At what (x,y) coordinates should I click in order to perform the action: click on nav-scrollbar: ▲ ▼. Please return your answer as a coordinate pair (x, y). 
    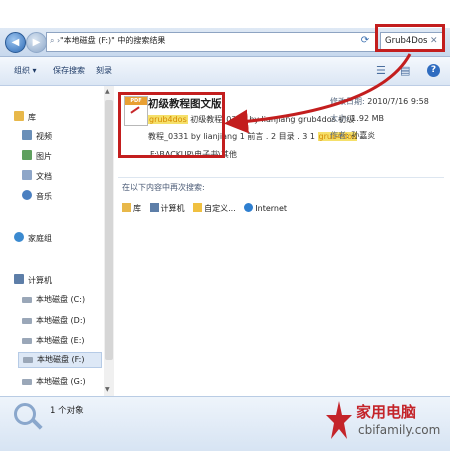
    Looking at the image, I should click on (109, 241).